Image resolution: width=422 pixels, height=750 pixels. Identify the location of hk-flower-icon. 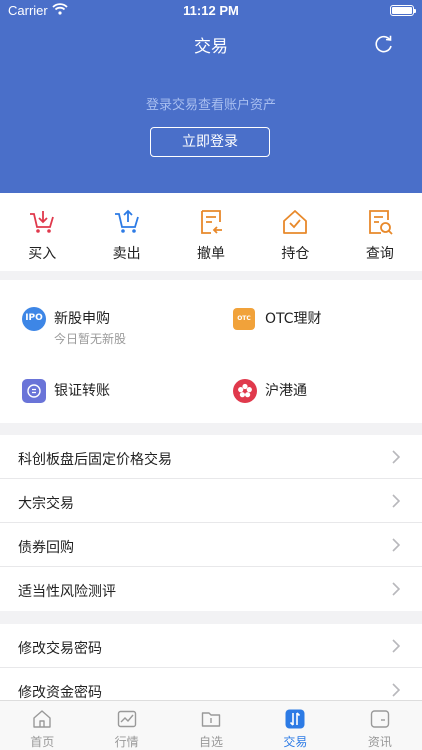
(245, 391).